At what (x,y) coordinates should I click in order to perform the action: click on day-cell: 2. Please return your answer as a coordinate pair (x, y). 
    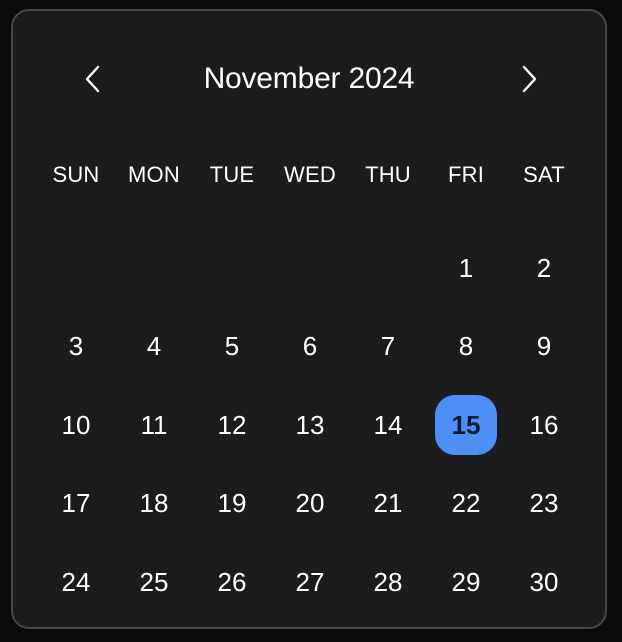
    Looking at the image, I should click on (544, 268).